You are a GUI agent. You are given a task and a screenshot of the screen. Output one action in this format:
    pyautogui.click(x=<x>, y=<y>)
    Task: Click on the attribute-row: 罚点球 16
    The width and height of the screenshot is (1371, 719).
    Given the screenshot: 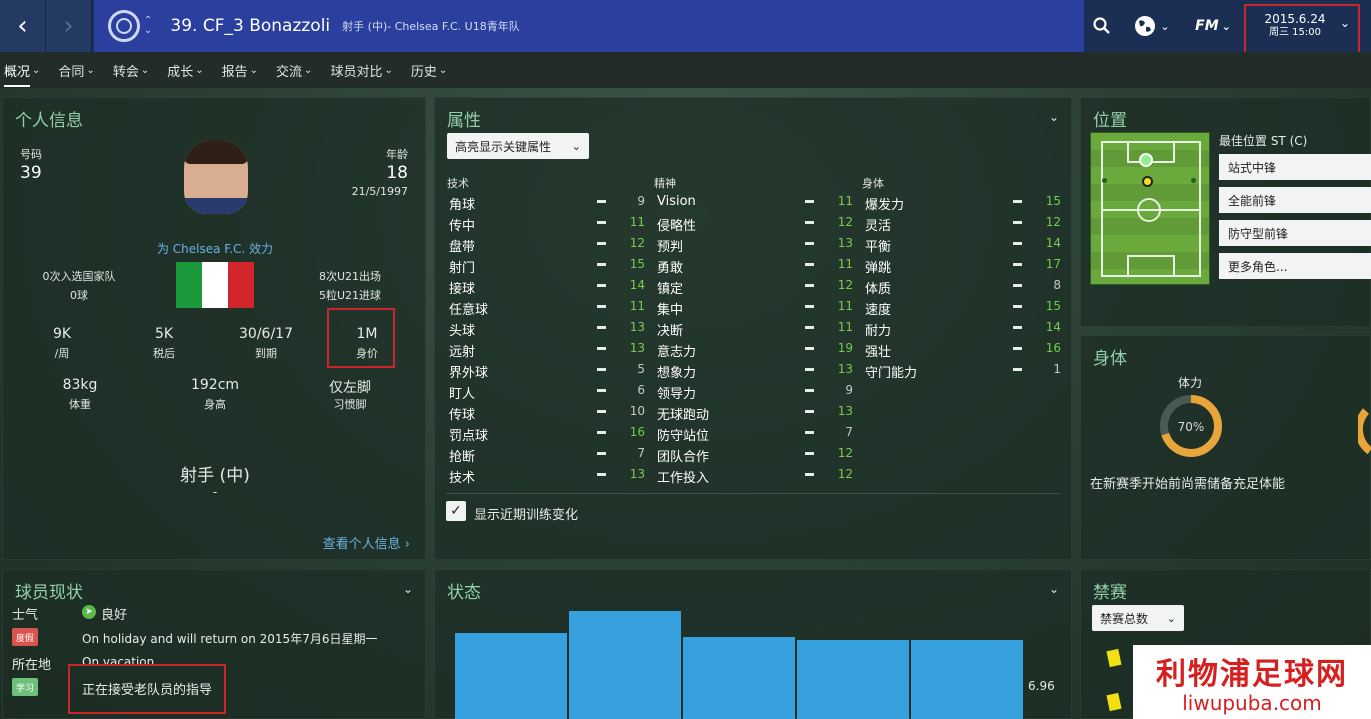 What is the action you would take?
    pyautogui.click(x=546, y=433)
    